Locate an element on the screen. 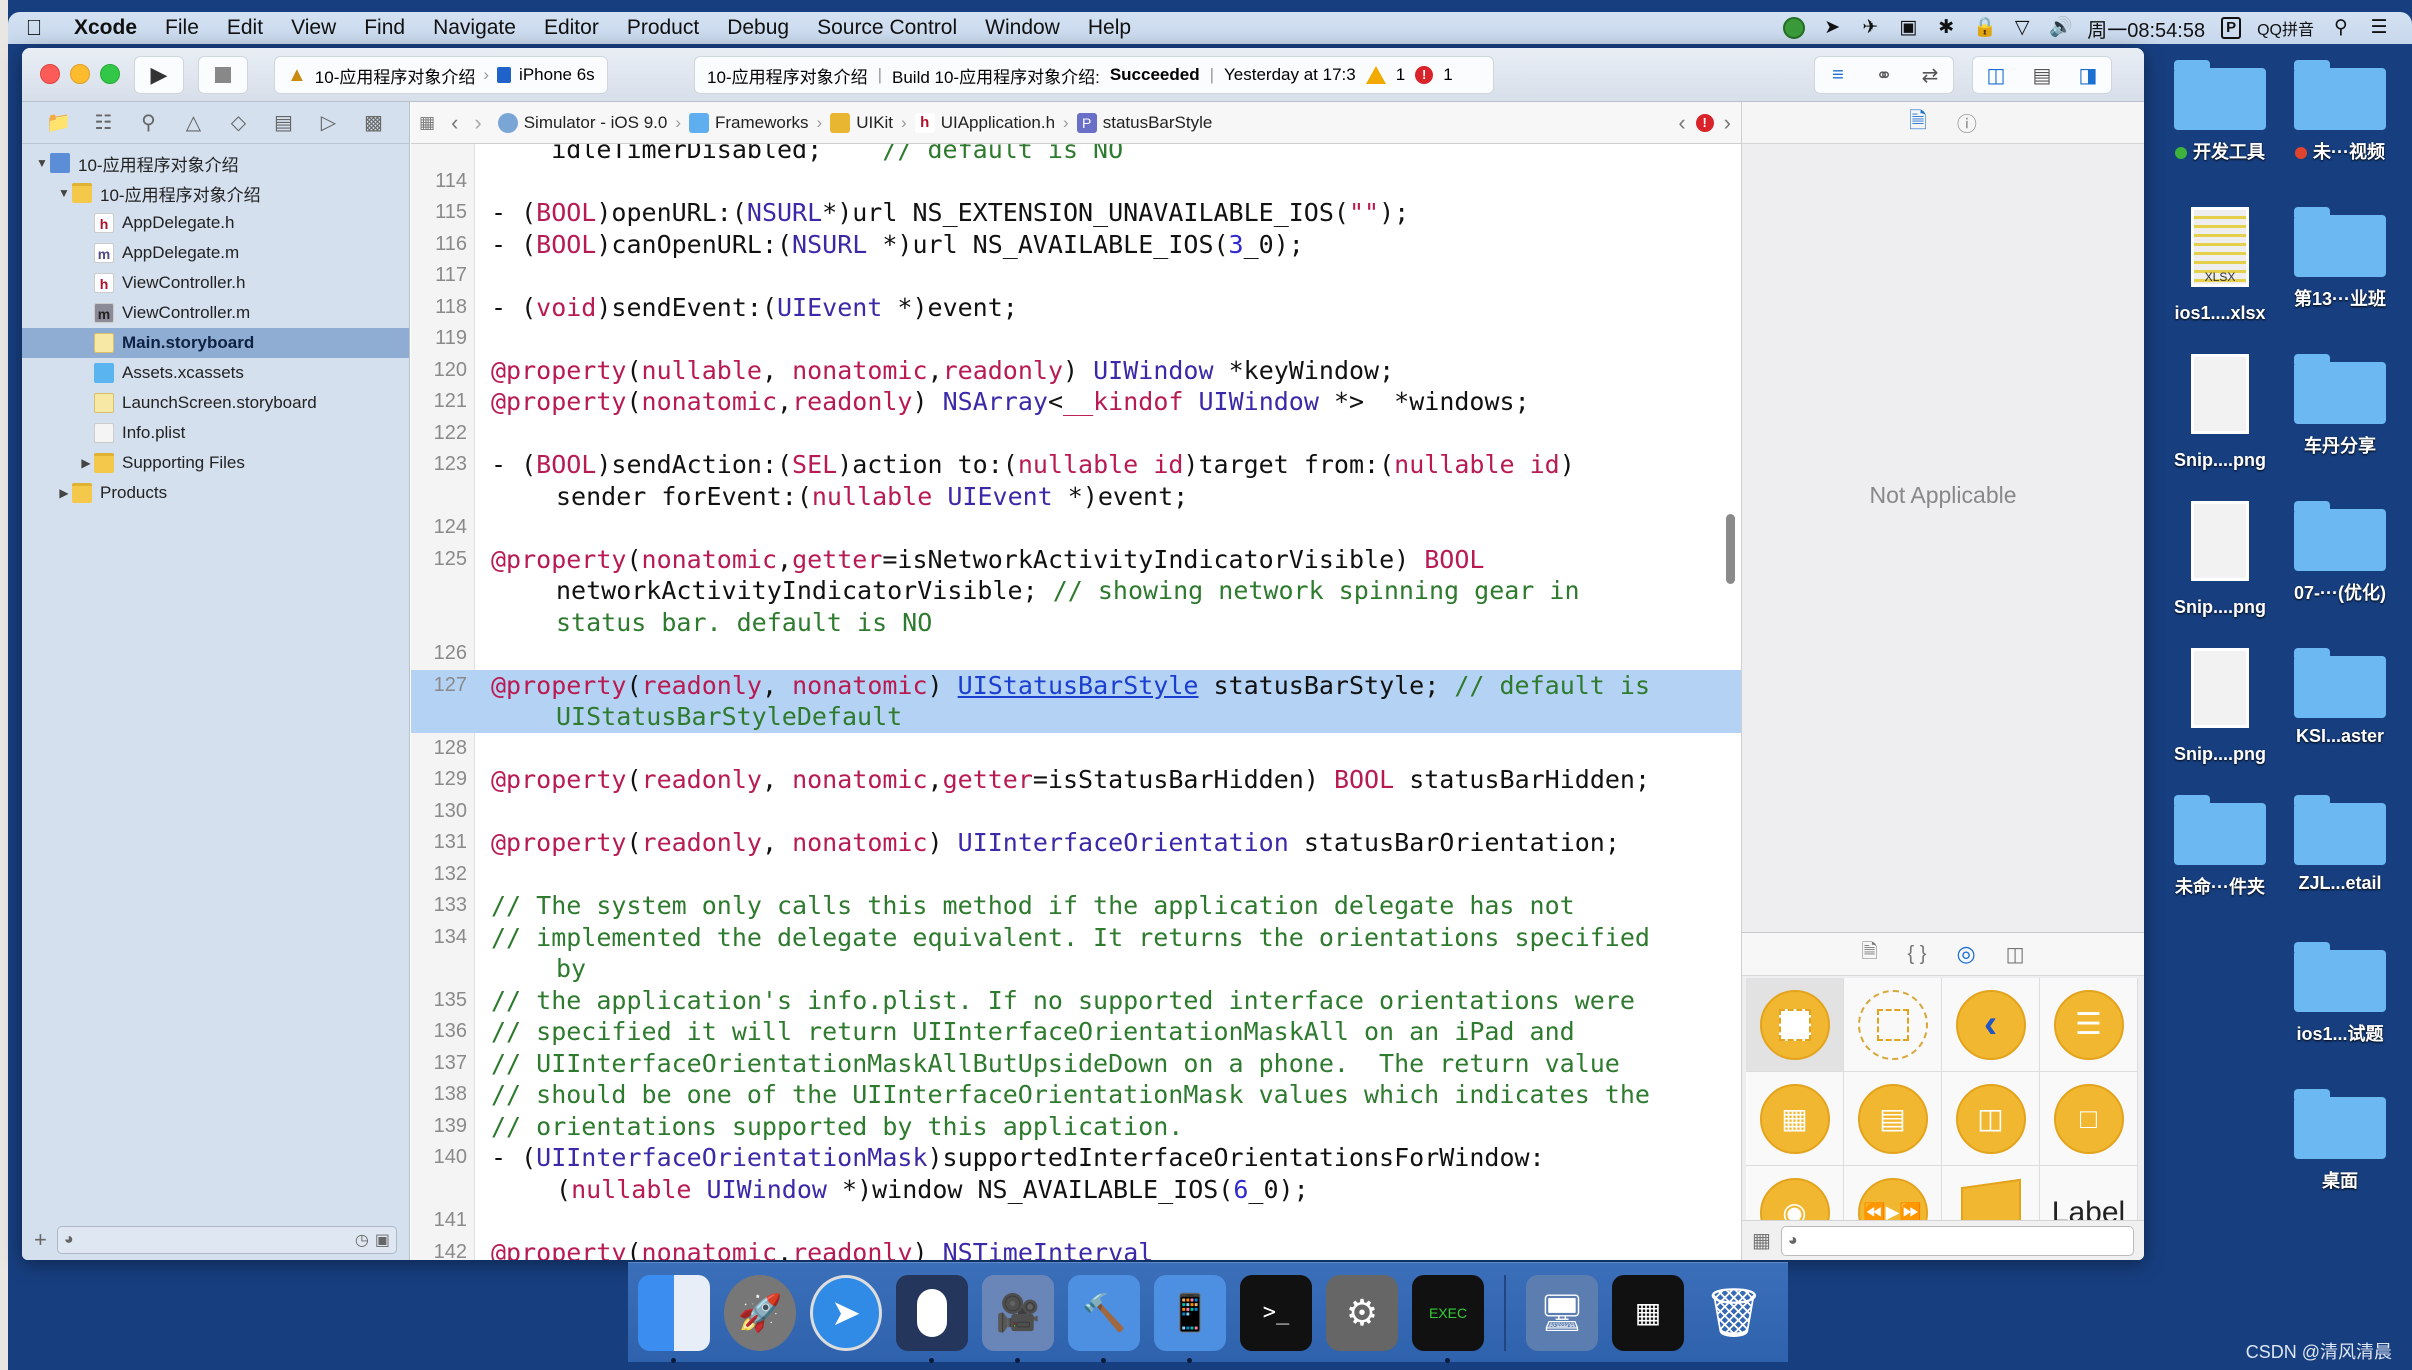 The width and height of the screenshot is (2412, 1370). error-icon: ! is located at coordinates (1424, 75).